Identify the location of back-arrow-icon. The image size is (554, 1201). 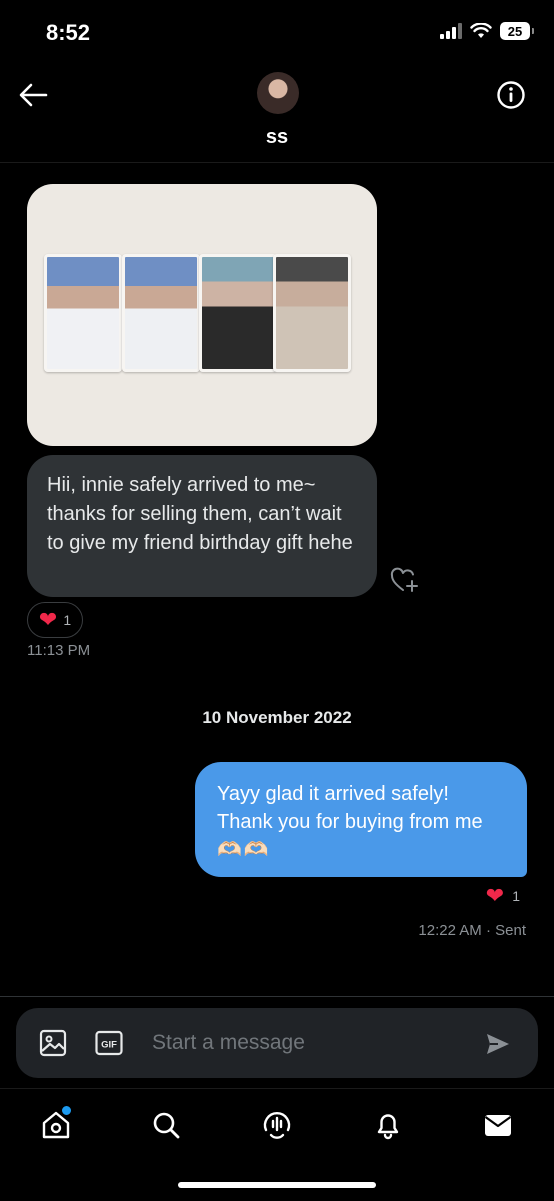
(33, 95).